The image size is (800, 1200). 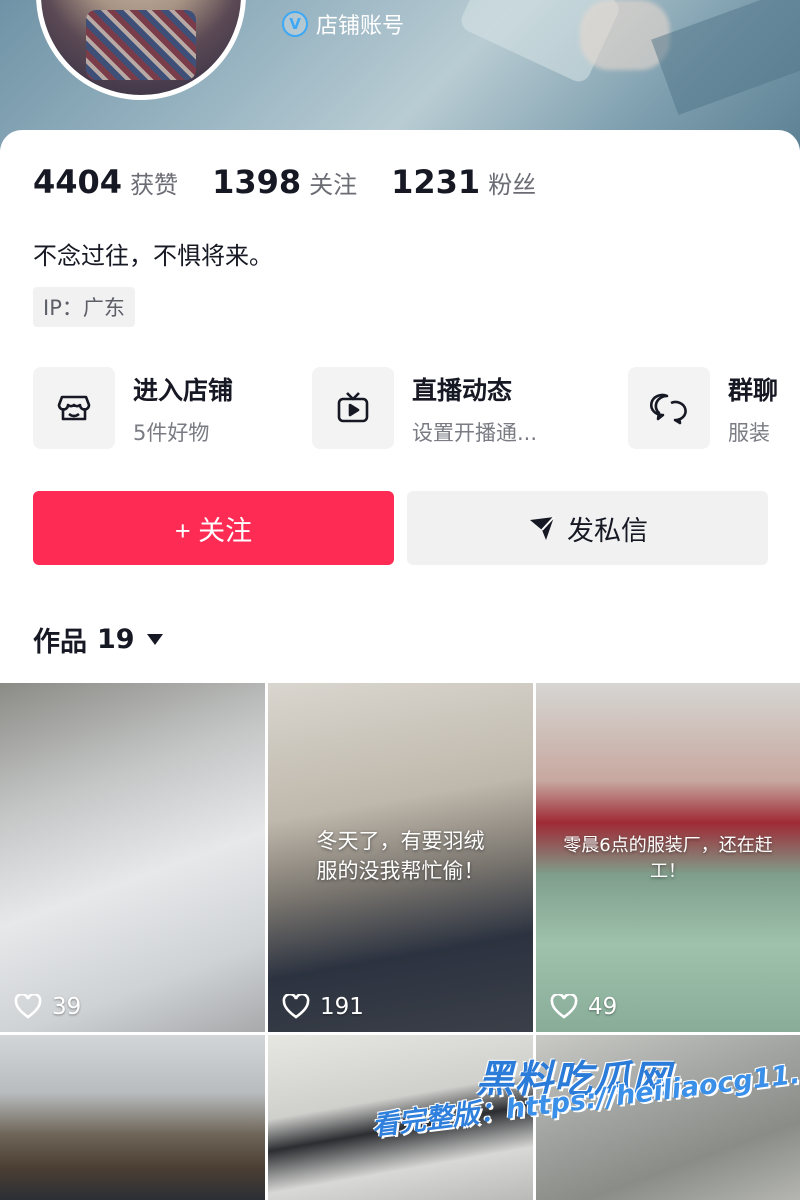 I want to click on works-tab: 作品 19, so click(x=98, y=639).